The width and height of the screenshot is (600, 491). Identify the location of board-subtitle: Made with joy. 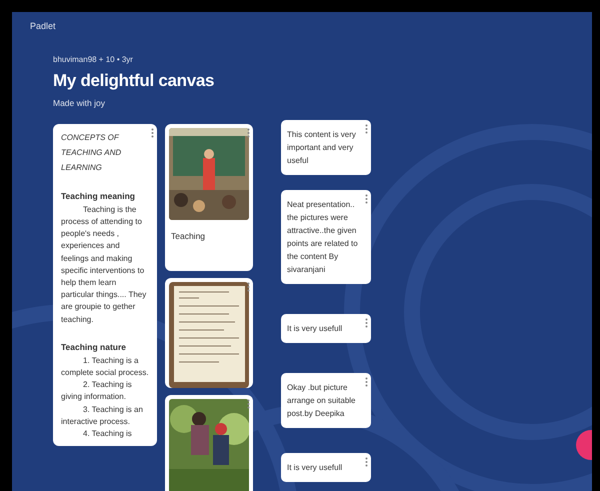
(79, 103).